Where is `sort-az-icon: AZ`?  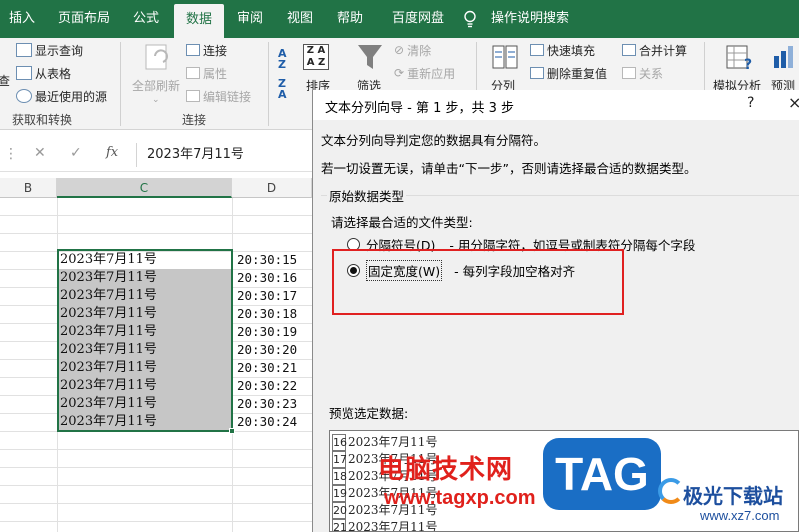 sort-az-icon: AZ is located at coordinates (282, 59).